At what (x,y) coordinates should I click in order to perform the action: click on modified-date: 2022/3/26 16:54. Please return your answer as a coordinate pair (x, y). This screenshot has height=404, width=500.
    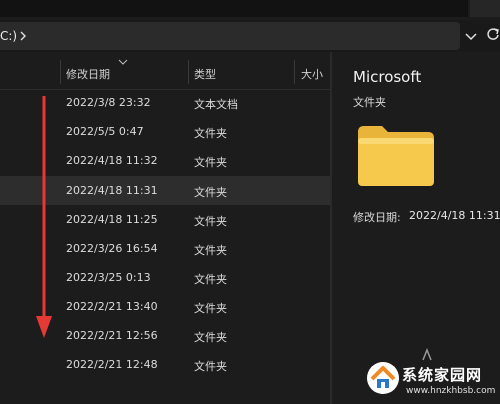
    Looking at the image, I should click on (112, 248).